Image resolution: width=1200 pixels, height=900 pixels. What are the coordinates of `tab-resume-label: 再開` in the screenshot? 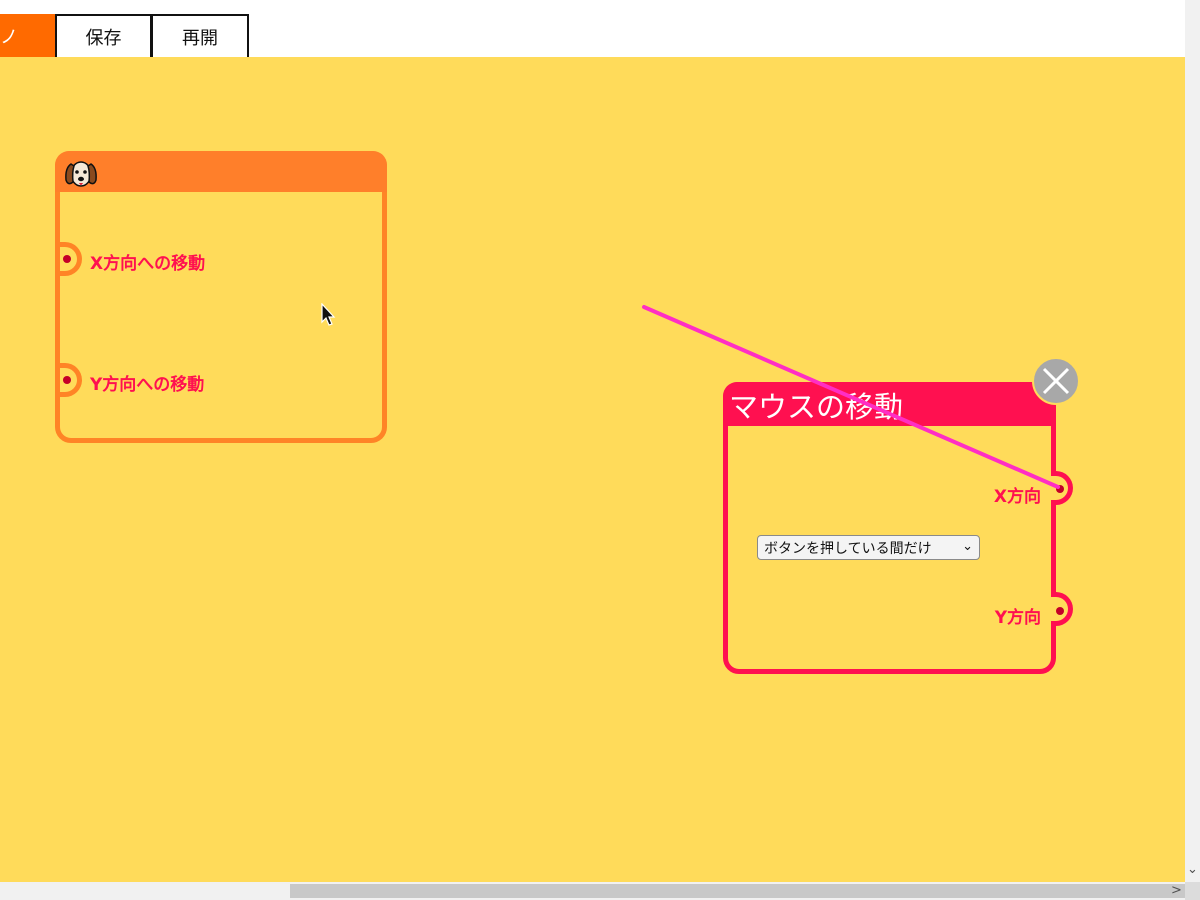 It's located at (200, 38).